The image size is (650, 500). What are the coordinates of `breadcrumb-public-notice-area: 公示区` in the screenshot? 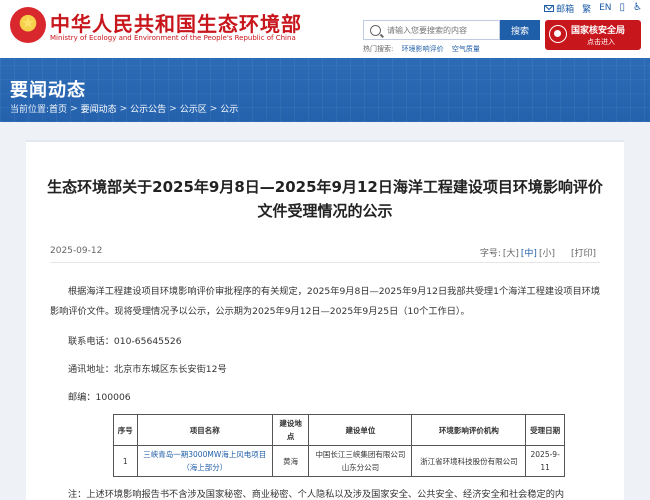 It's located at (193, 108).